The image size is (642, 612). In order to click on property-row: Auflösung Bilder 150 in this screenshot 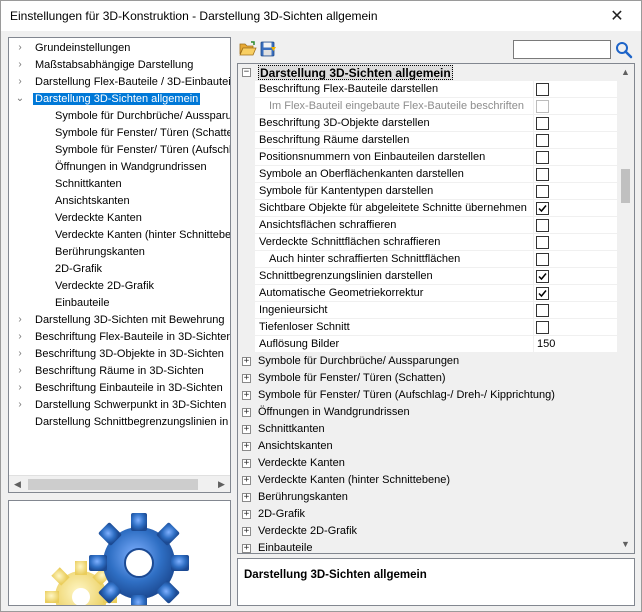, I will do `click(428, 344)`.